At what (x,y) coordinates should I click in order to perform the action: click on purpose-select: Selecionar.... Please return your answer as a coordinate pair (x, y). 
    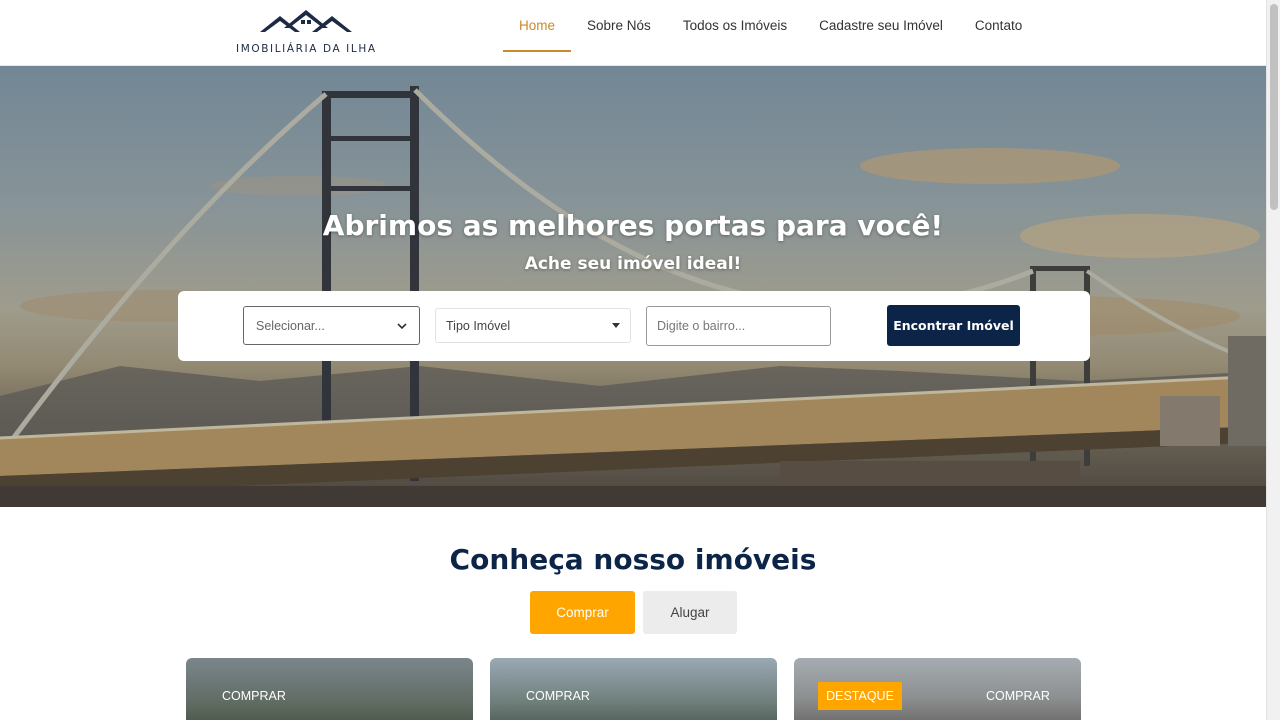
    Looking at the image, I should click on (331, 325).